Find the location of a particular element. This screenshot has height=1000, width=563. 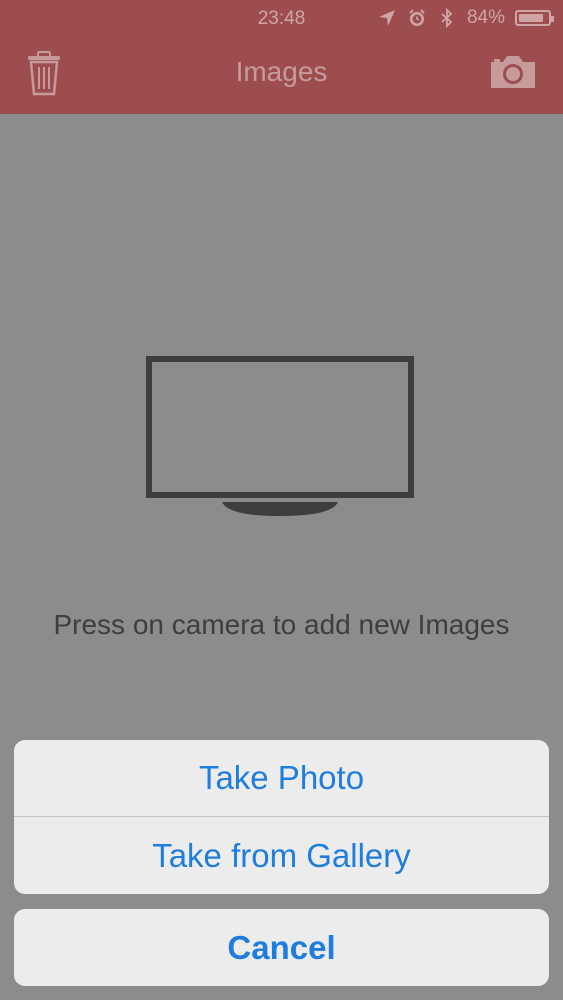

bluetooth-icon is located at coordinates (447, 18).